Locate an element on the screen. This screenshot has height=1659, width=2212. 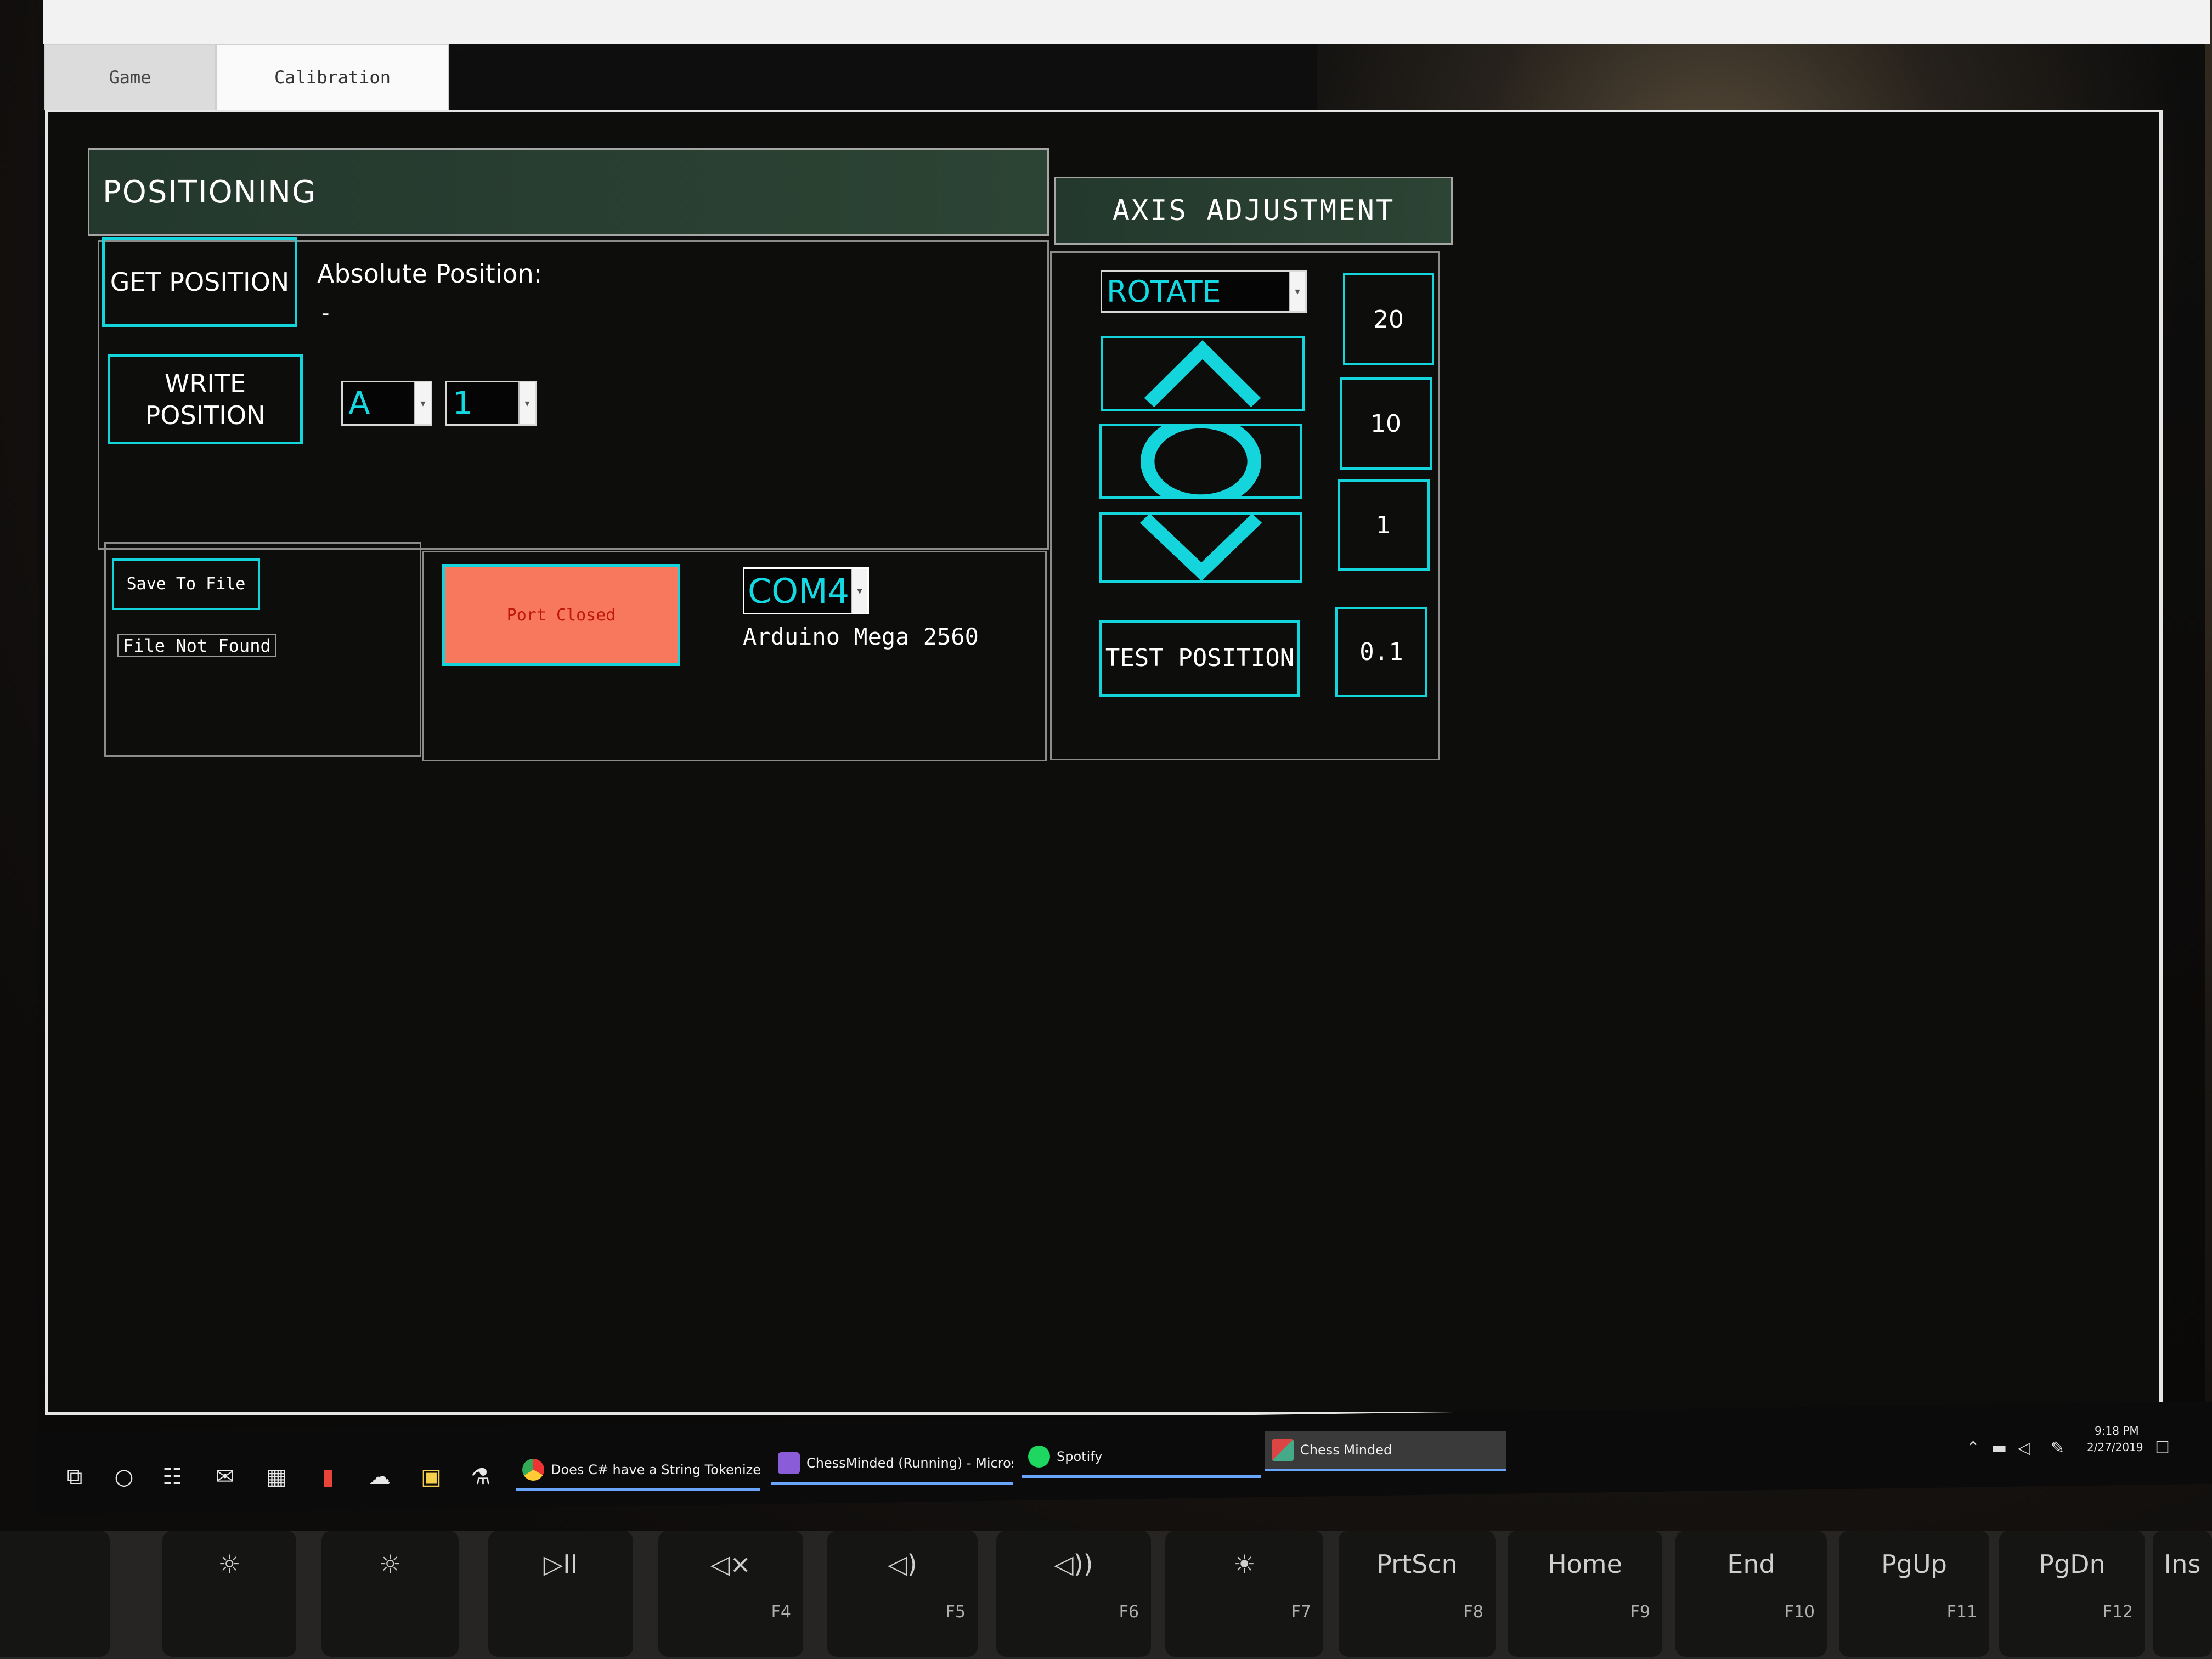
backlight-icon: ☀ is located at coordinates (1245, 1564).